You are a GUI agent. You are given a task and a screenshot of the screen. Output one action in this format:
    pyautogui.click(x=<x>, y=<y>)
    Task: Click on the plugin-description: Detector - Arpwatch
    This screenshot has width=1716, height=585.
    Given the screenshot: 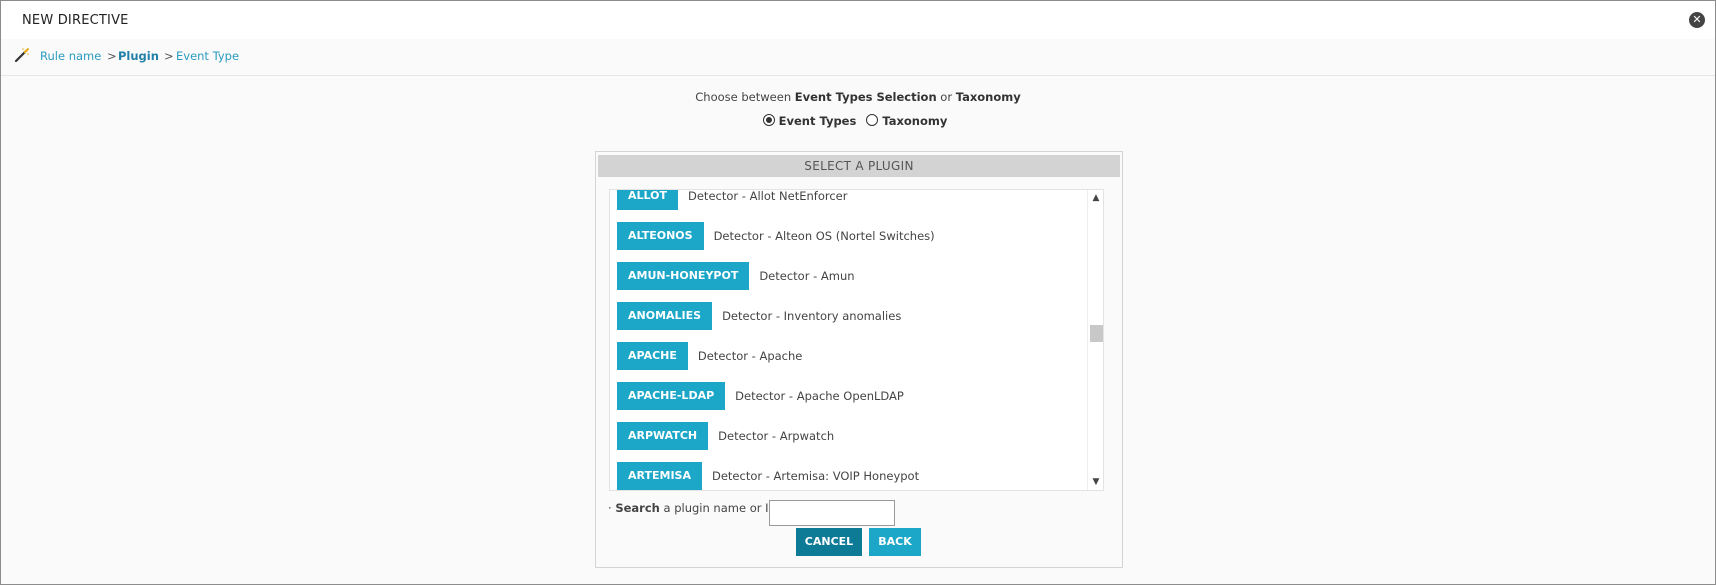 What is the action you would take?
    pyautogui.click(x=776, y=436)
    